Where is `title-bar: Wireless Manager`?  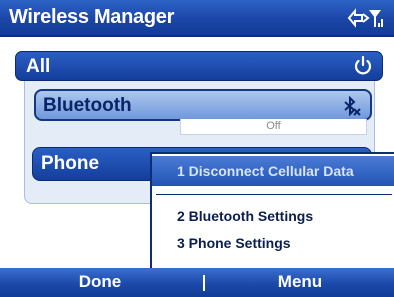 title-bar: Wireless Manager is located at coordinates (197, 18).